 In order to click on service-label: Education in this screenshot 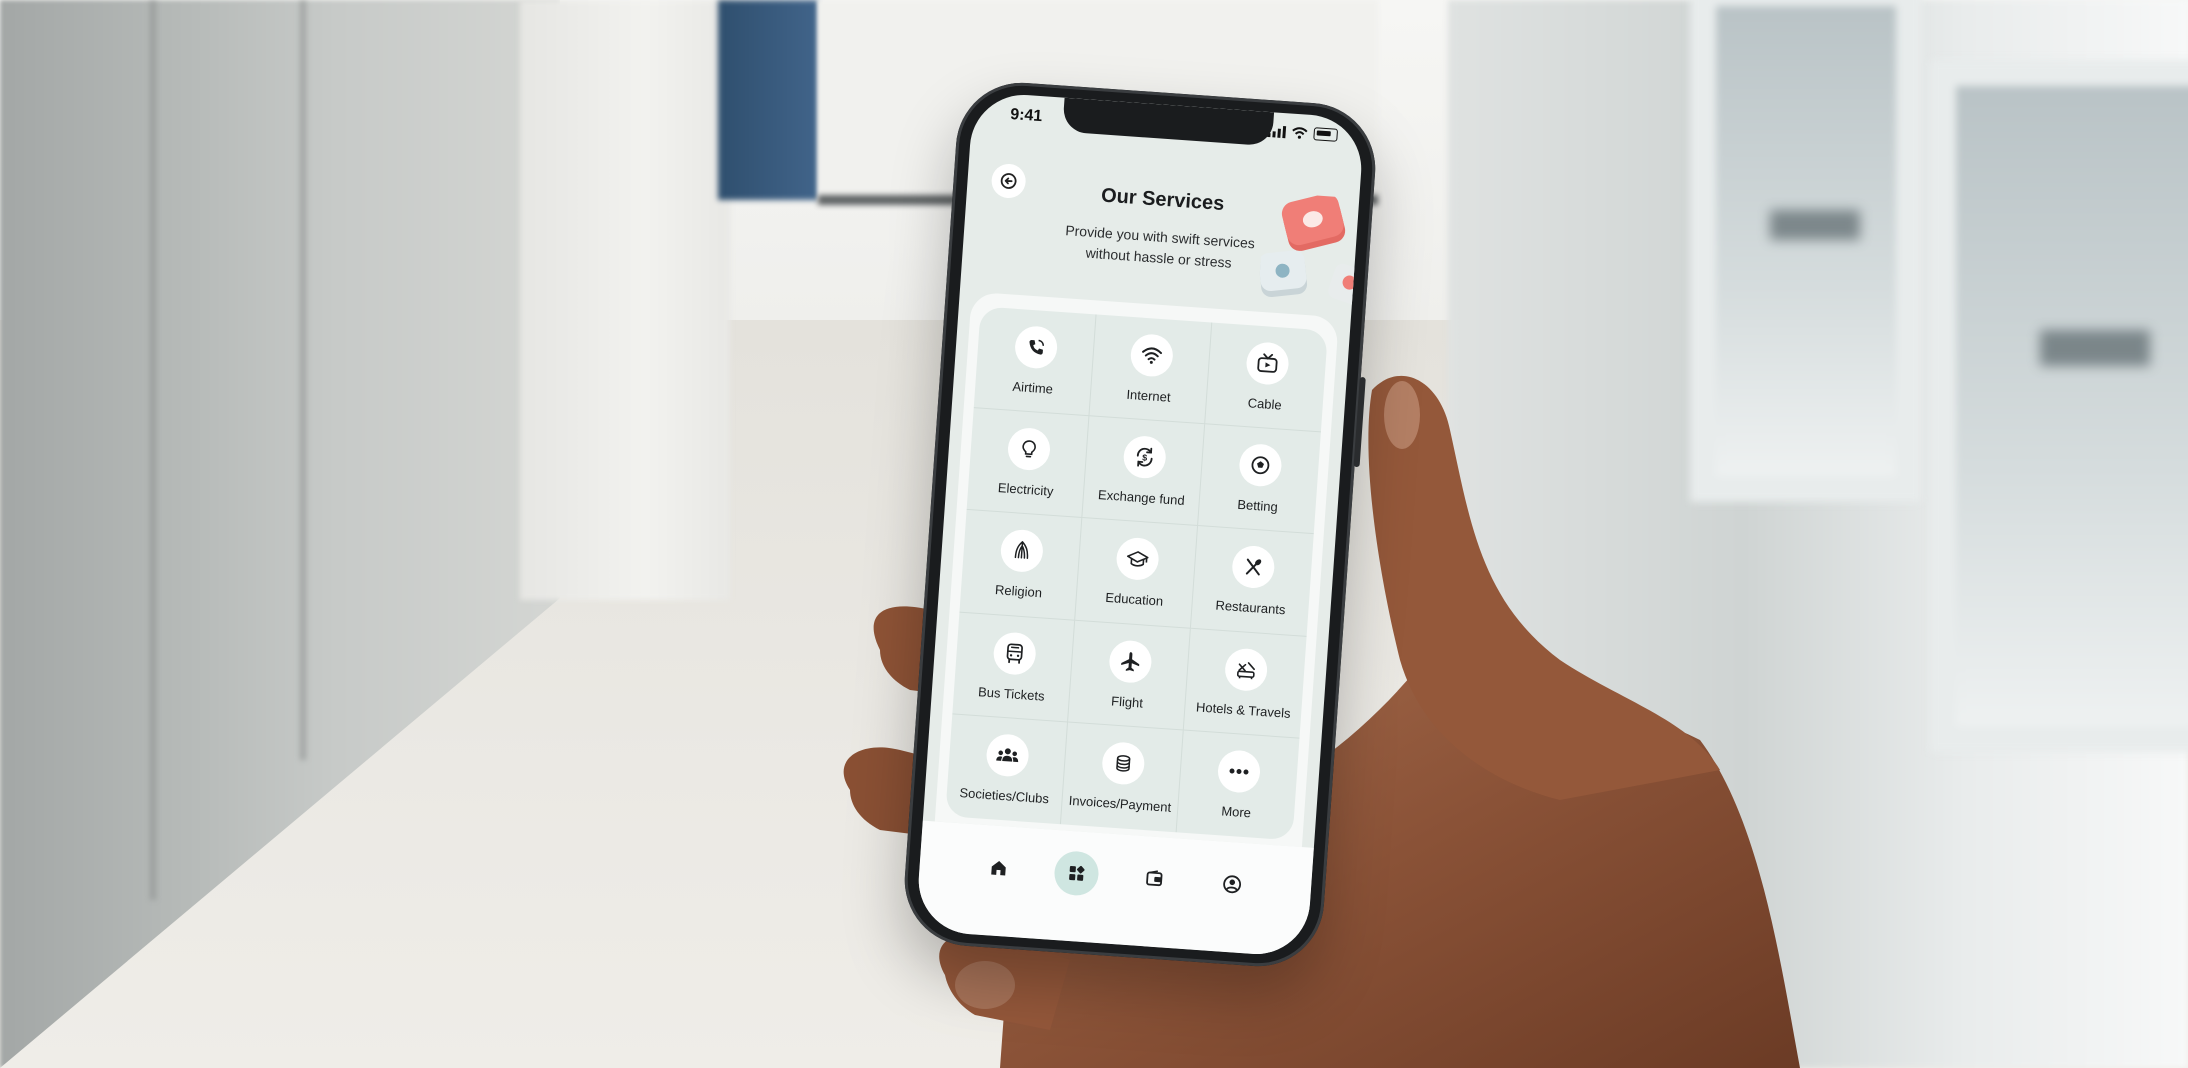, I will do `click(1134, 600)`.